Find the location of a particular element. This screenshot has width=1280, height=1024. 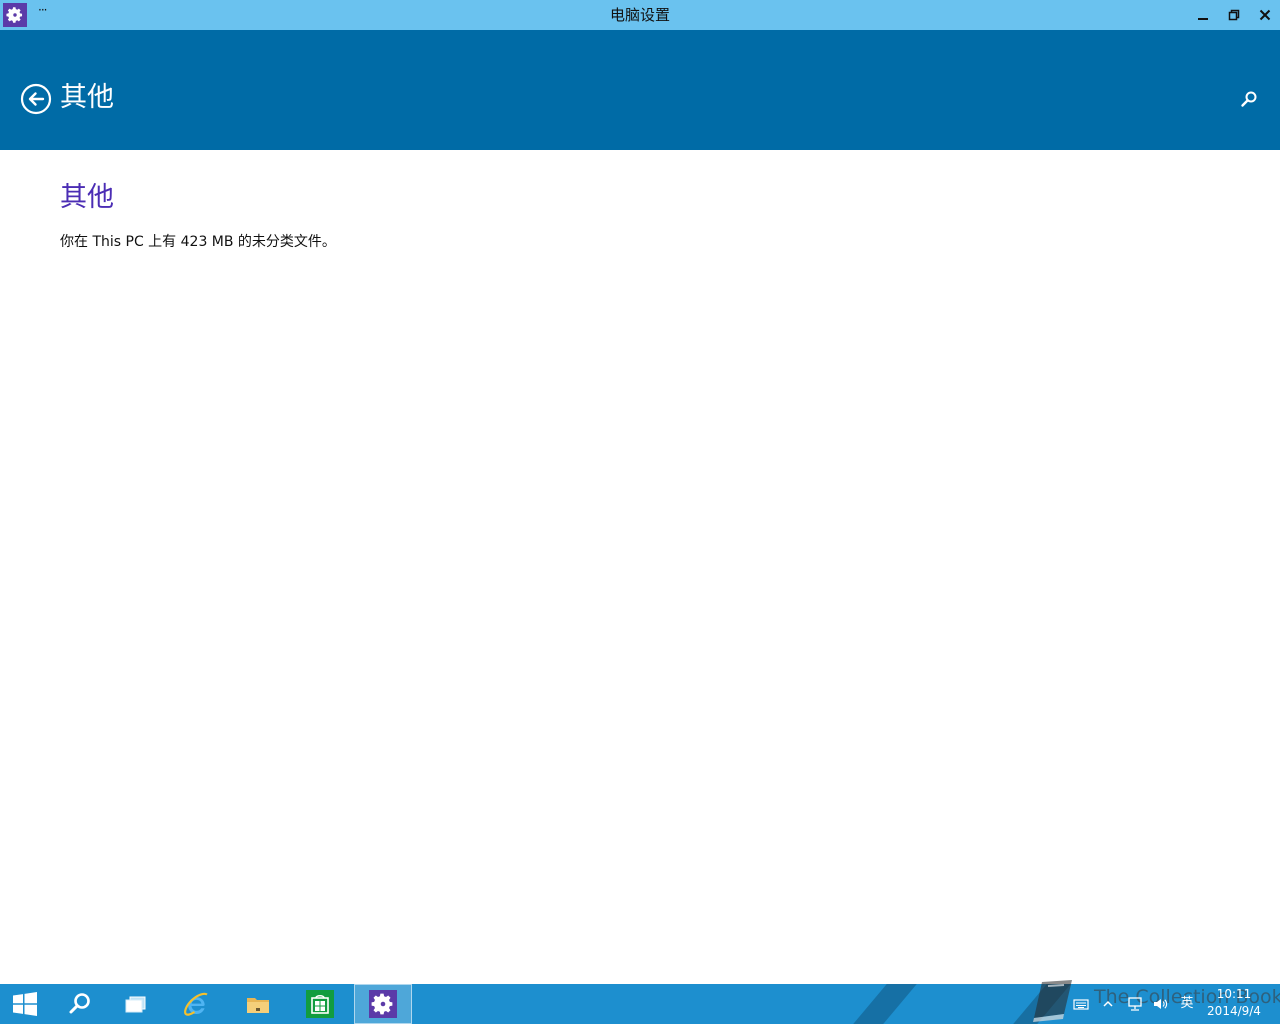

volume-button is located at coordinates (1160, 1004).